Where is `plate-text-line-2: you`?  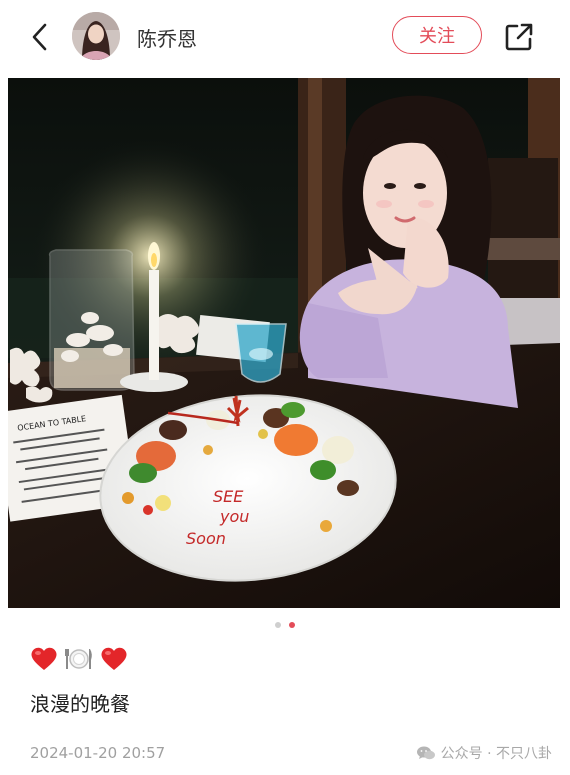 plate-text-line-2: you is located at coordinates (234, 516).